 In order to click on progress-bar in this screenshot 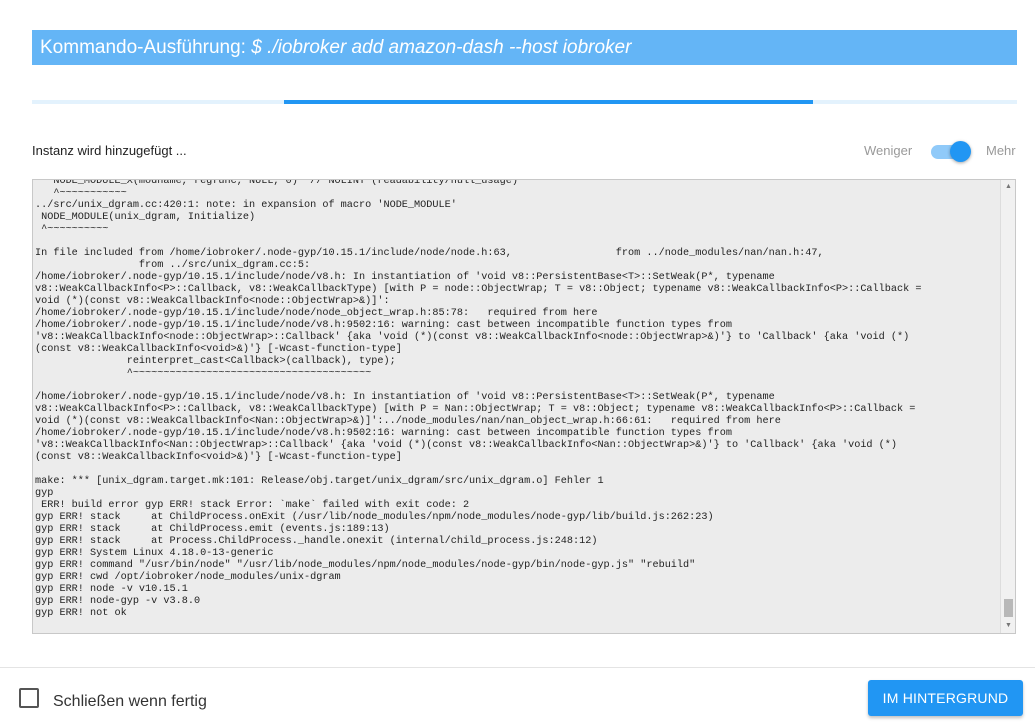, I will do `click(524, 102)`.